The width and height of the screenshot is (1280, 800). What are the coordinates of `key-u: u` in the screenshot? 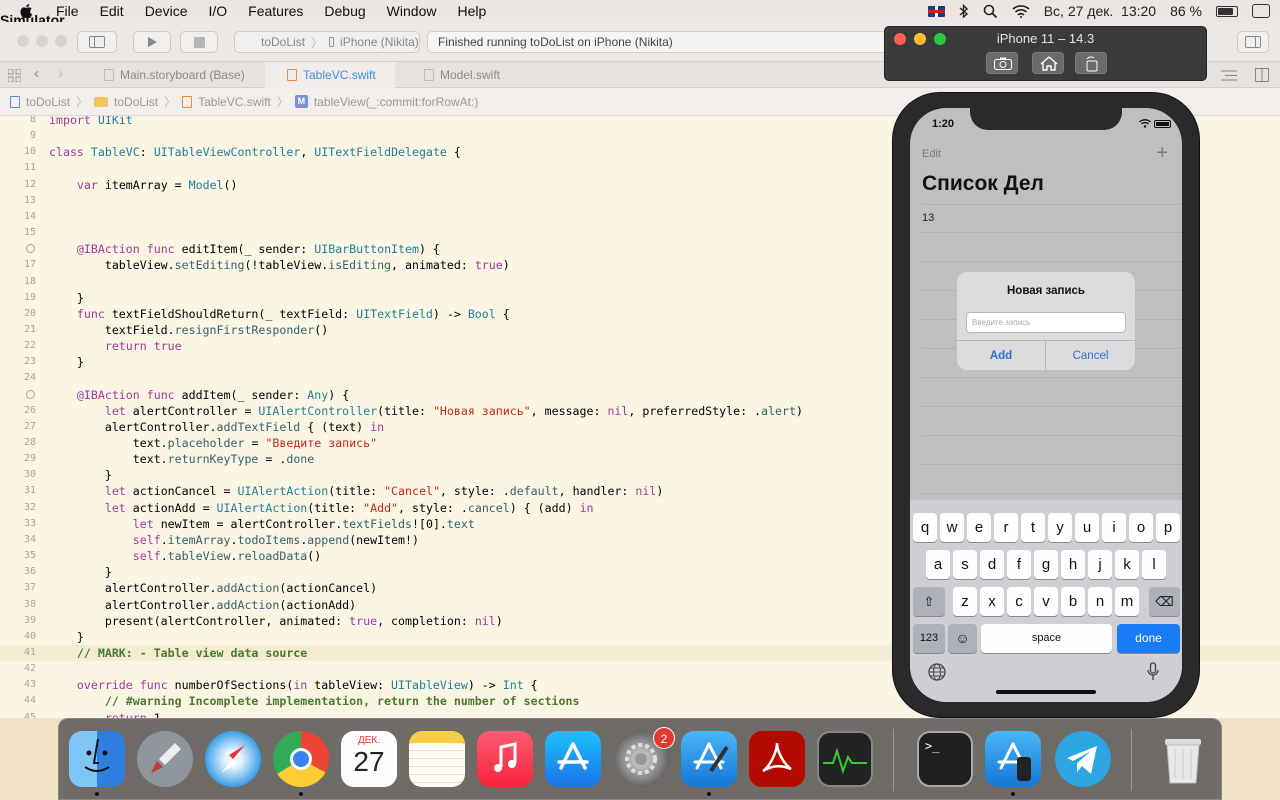 It's located at (1087, 527).